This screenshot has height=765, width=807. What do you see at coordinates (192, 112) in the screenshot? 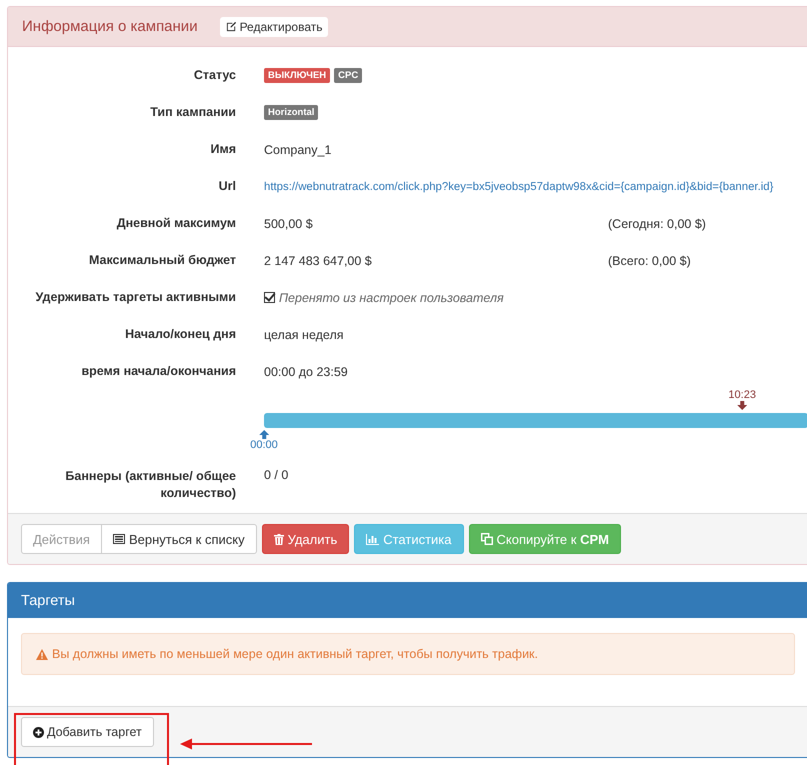
I see `field-label: Тип кампании` at bounding box center [192, 112].